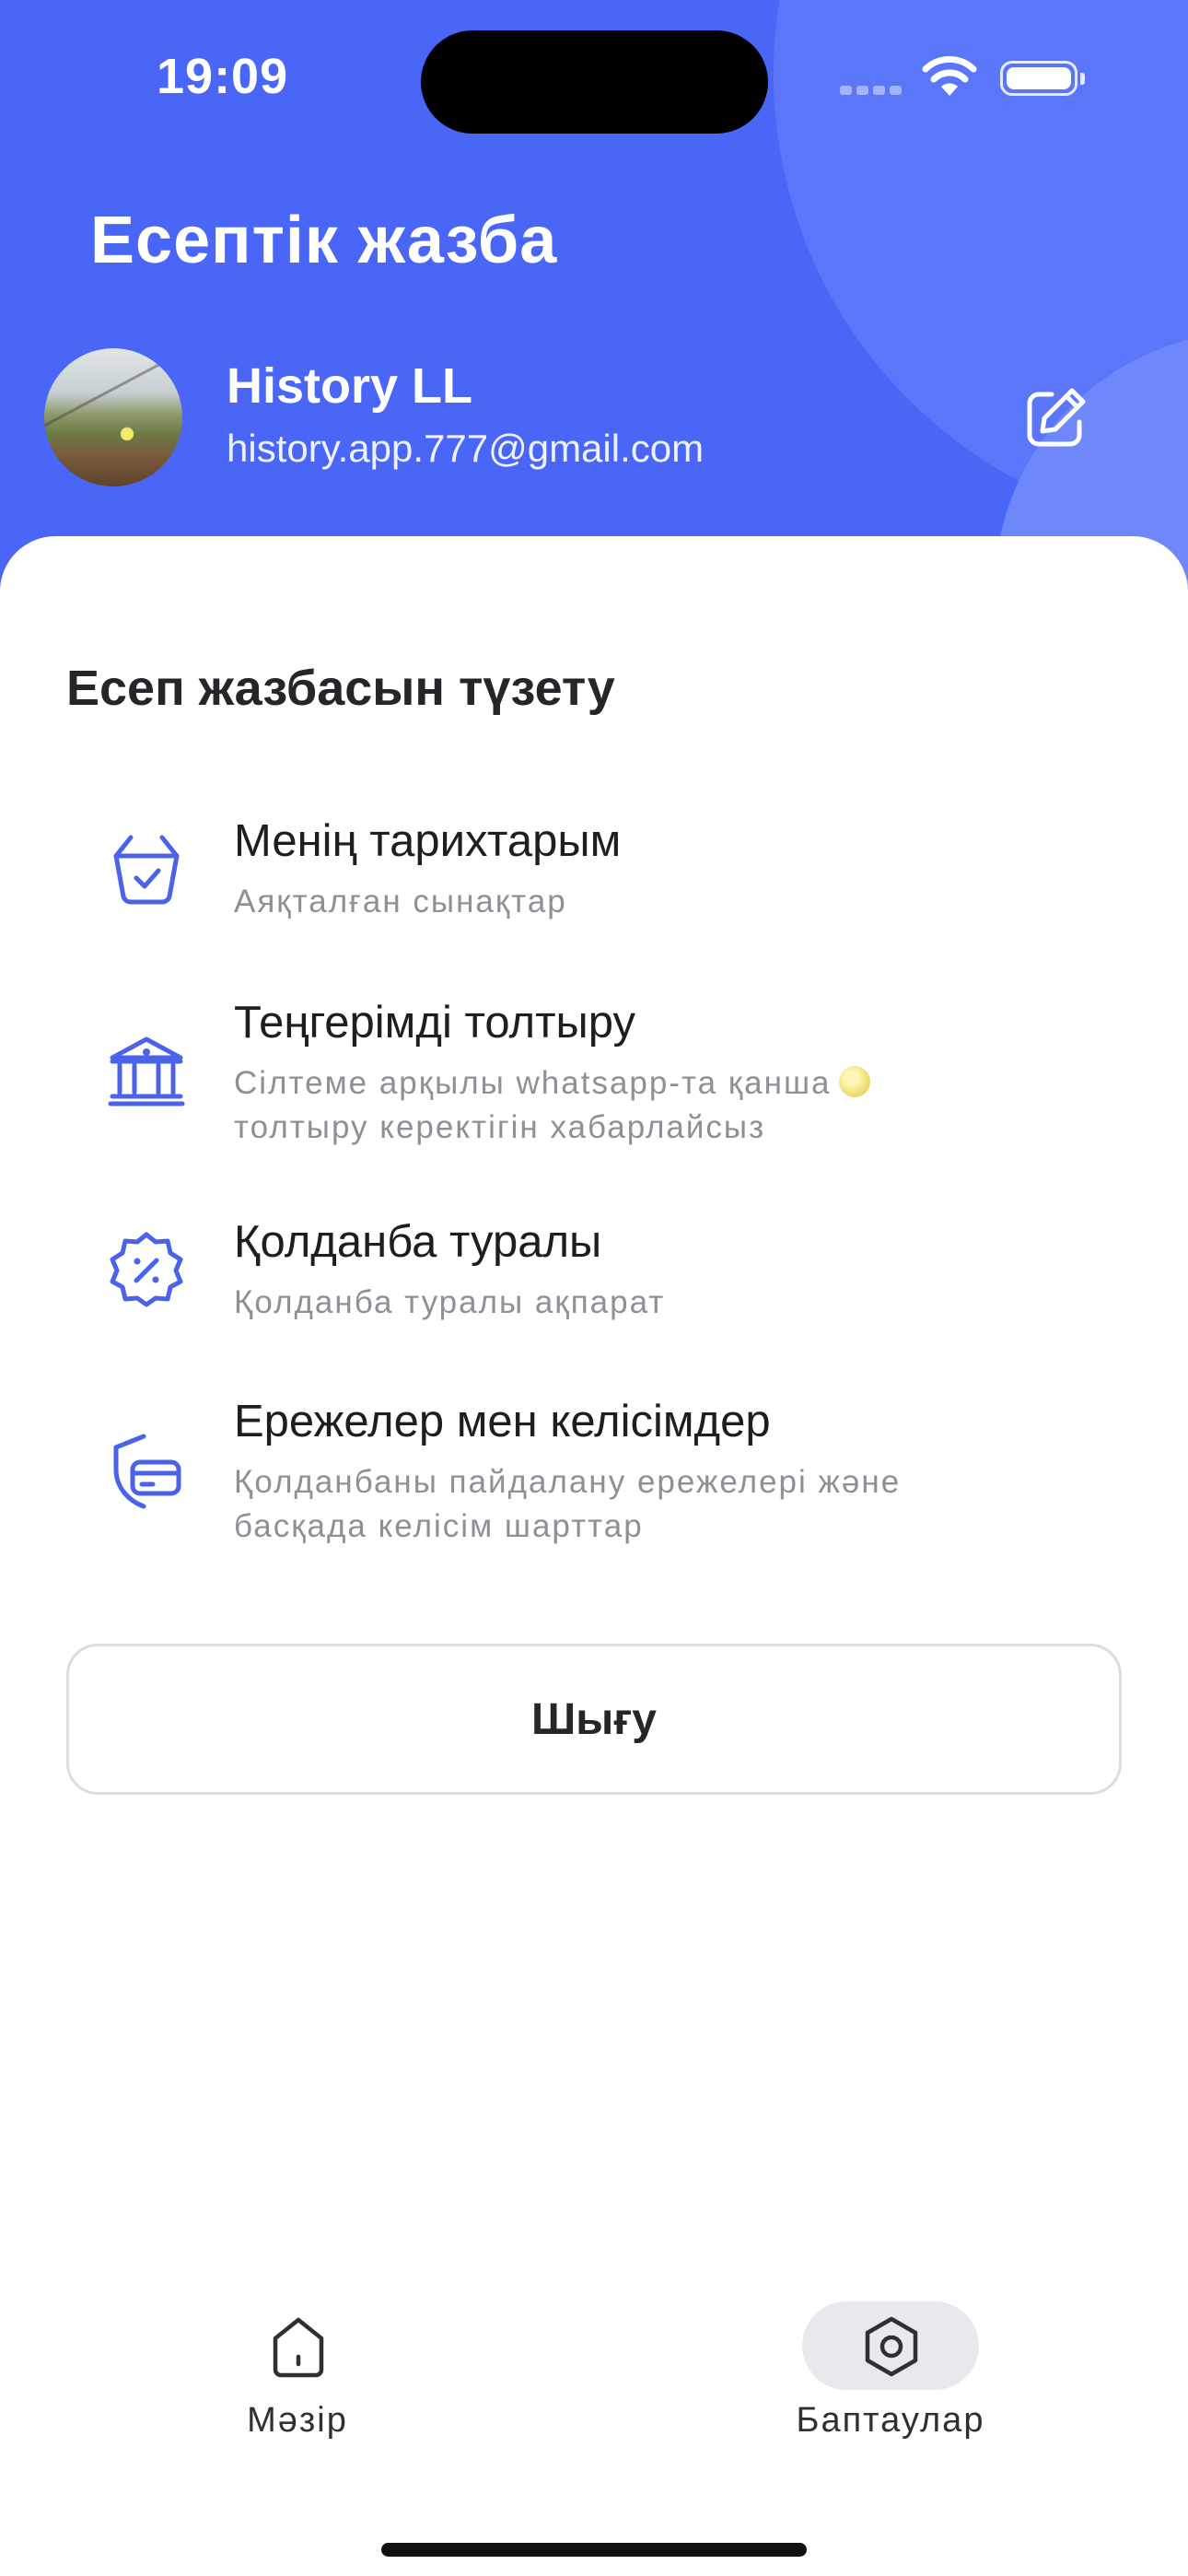  I want to click on battery-icon, so click(1042, 78).